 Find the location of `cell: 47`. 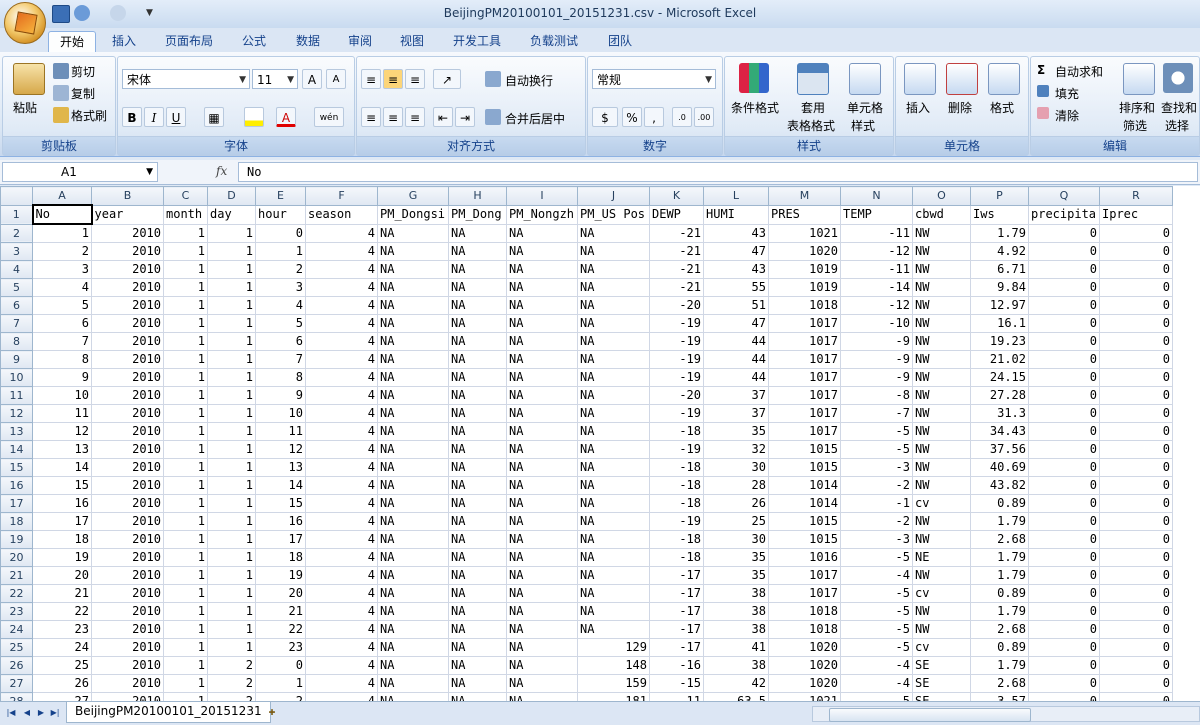

cell: 47 is located at coordinates (736, 251).